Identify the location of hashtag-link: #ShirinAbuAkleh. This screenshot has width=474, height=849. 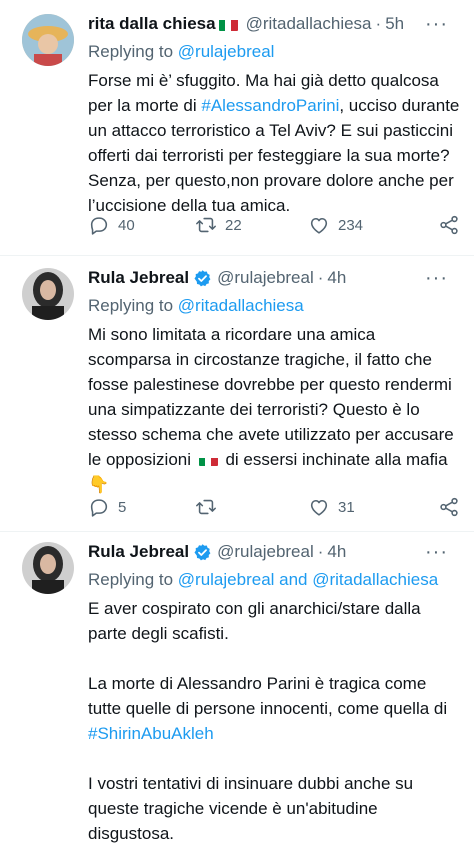
(151, 733).